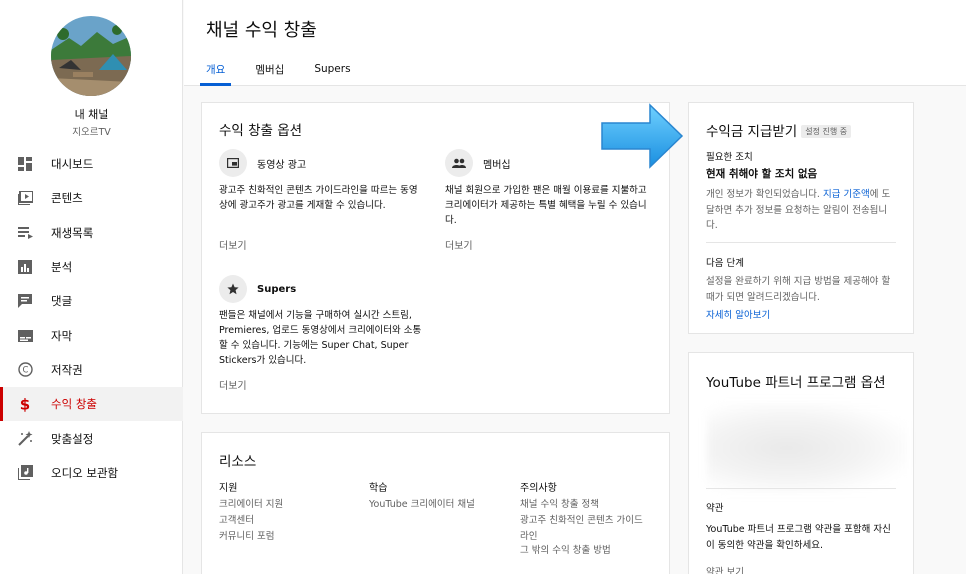 This screenshot has height=574, width=966. Describe the element at coordinates (251, 505) in the screenshot. I see `creator-support-link: 크리에이터 지원` at that location.